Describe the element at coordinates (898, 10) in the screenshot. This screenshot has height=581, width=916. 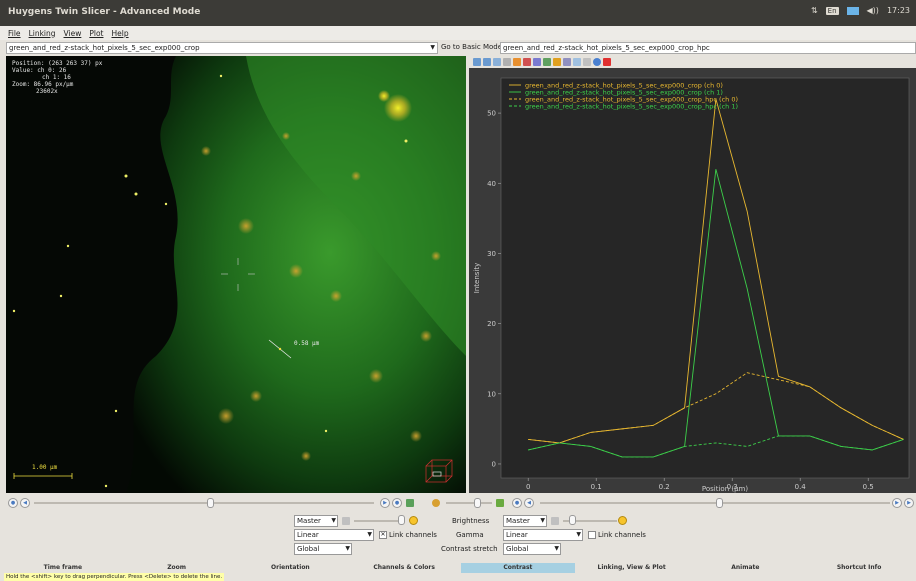
I see `clock: 17:23` at that location.